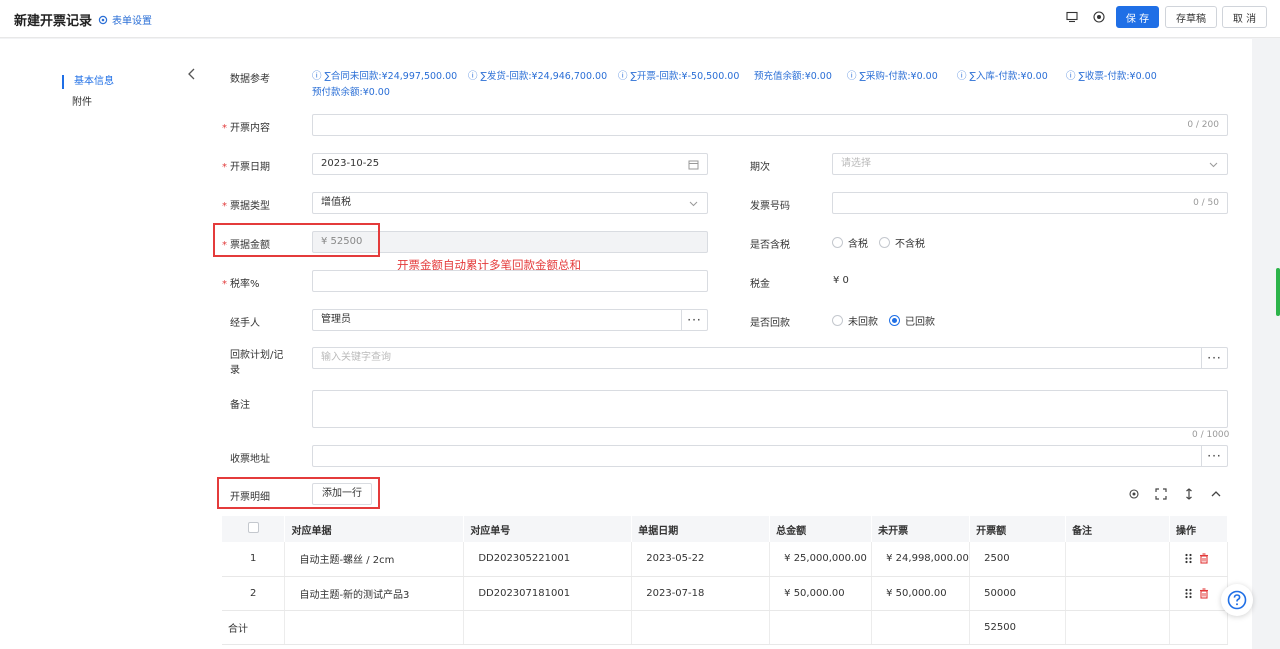 The image size is (1280, 649). What do you see at coordinates (374, 593) in the screenshot?
I see `cell-doc: 自动主题-新的测试产品3` at bounding box center [374, 593].